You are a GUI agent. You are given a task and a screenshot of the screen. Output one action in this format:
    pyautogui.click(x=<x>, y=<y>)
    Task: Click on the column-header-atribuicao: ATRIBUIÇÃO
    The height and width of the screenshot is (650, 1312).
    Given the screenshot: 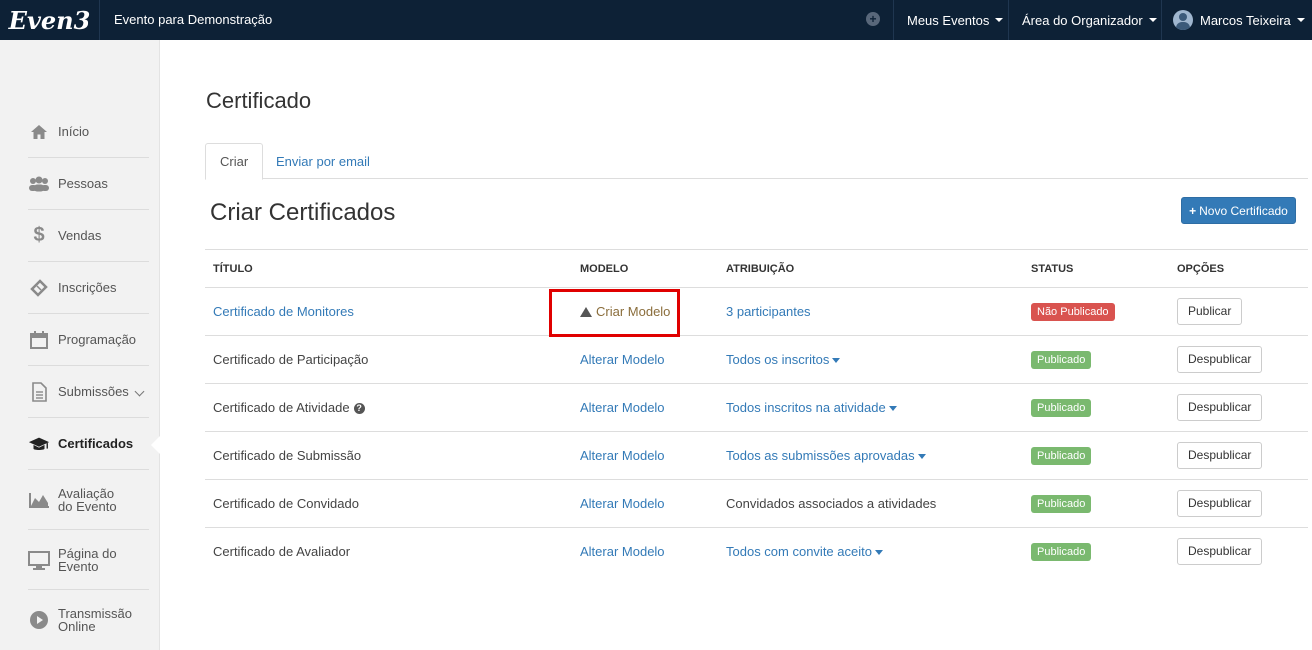 What is the action you would take?
    pyautogui.click(x=870, y=268)
    